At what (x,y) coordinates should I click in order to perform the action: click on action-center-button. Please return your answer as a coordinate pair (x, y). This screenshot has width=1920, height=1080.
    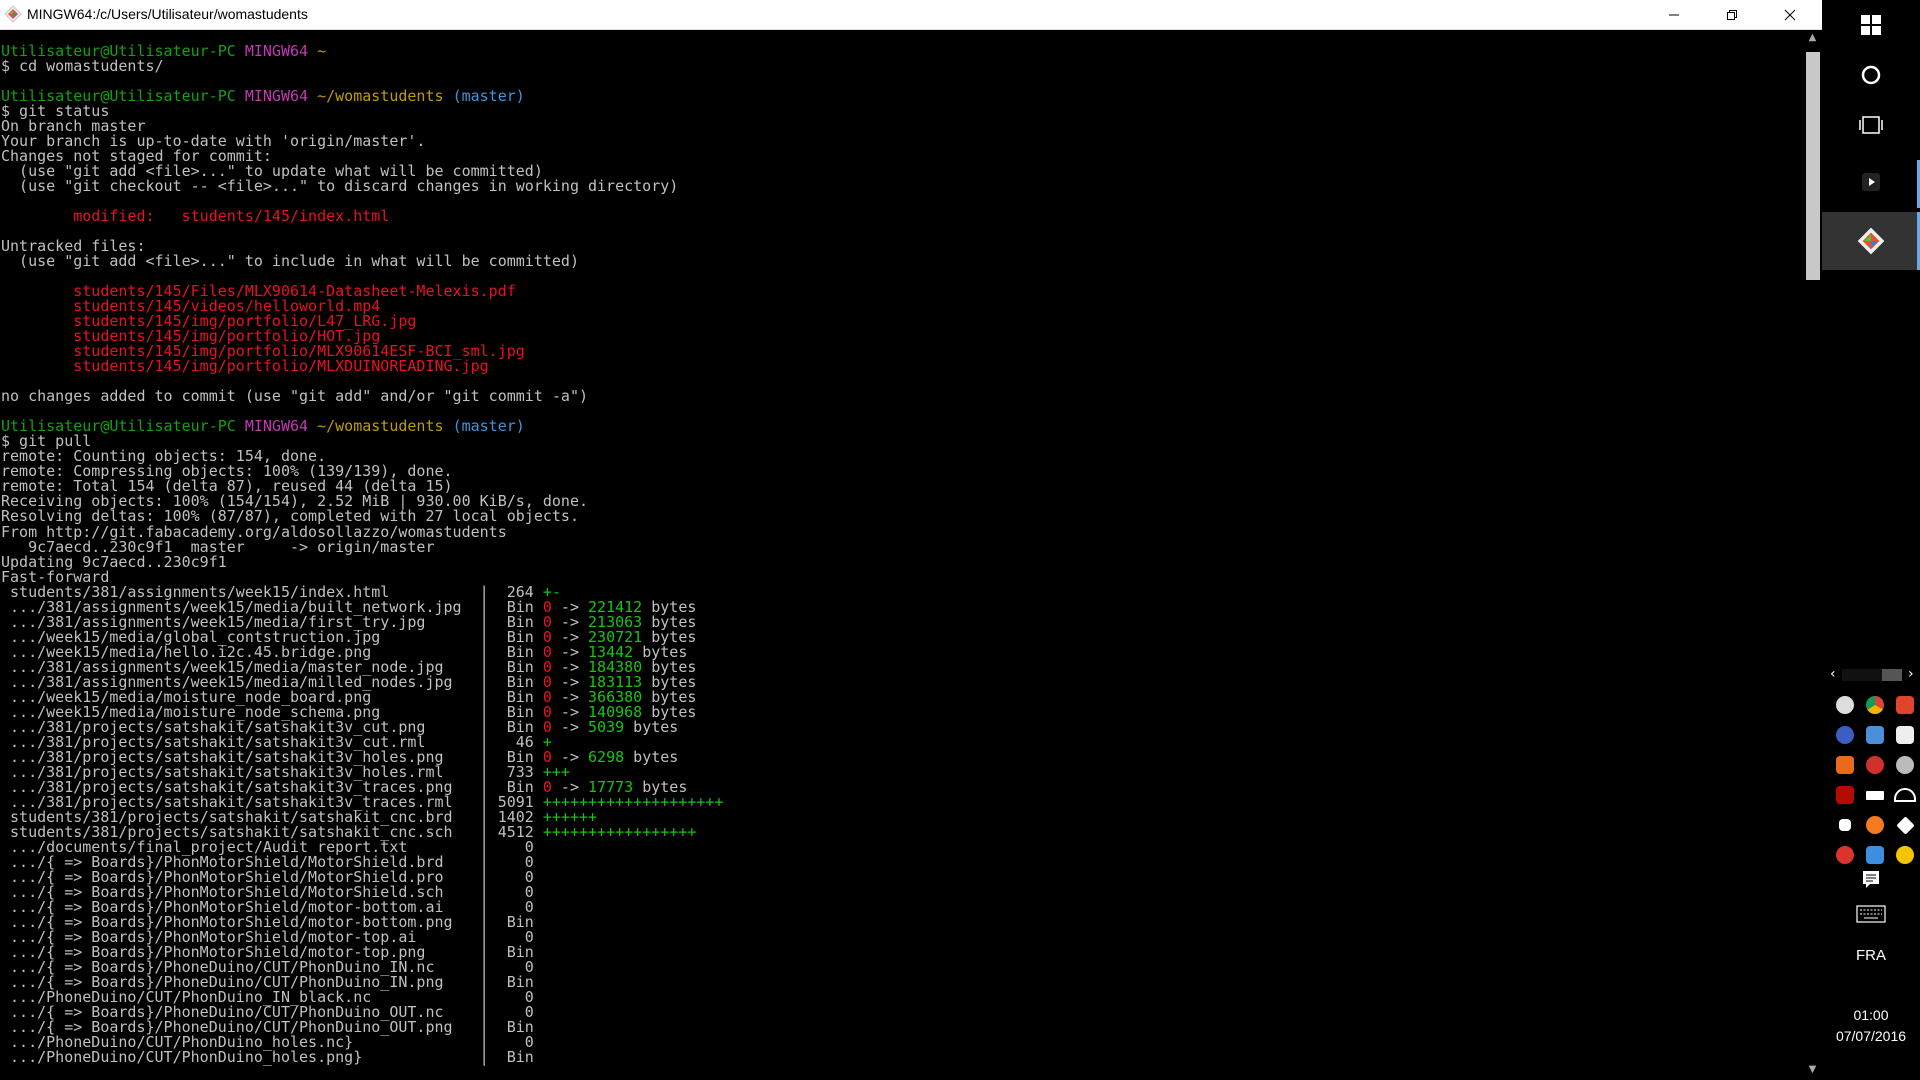
    Looking at the image, I should click on (1871, 881).